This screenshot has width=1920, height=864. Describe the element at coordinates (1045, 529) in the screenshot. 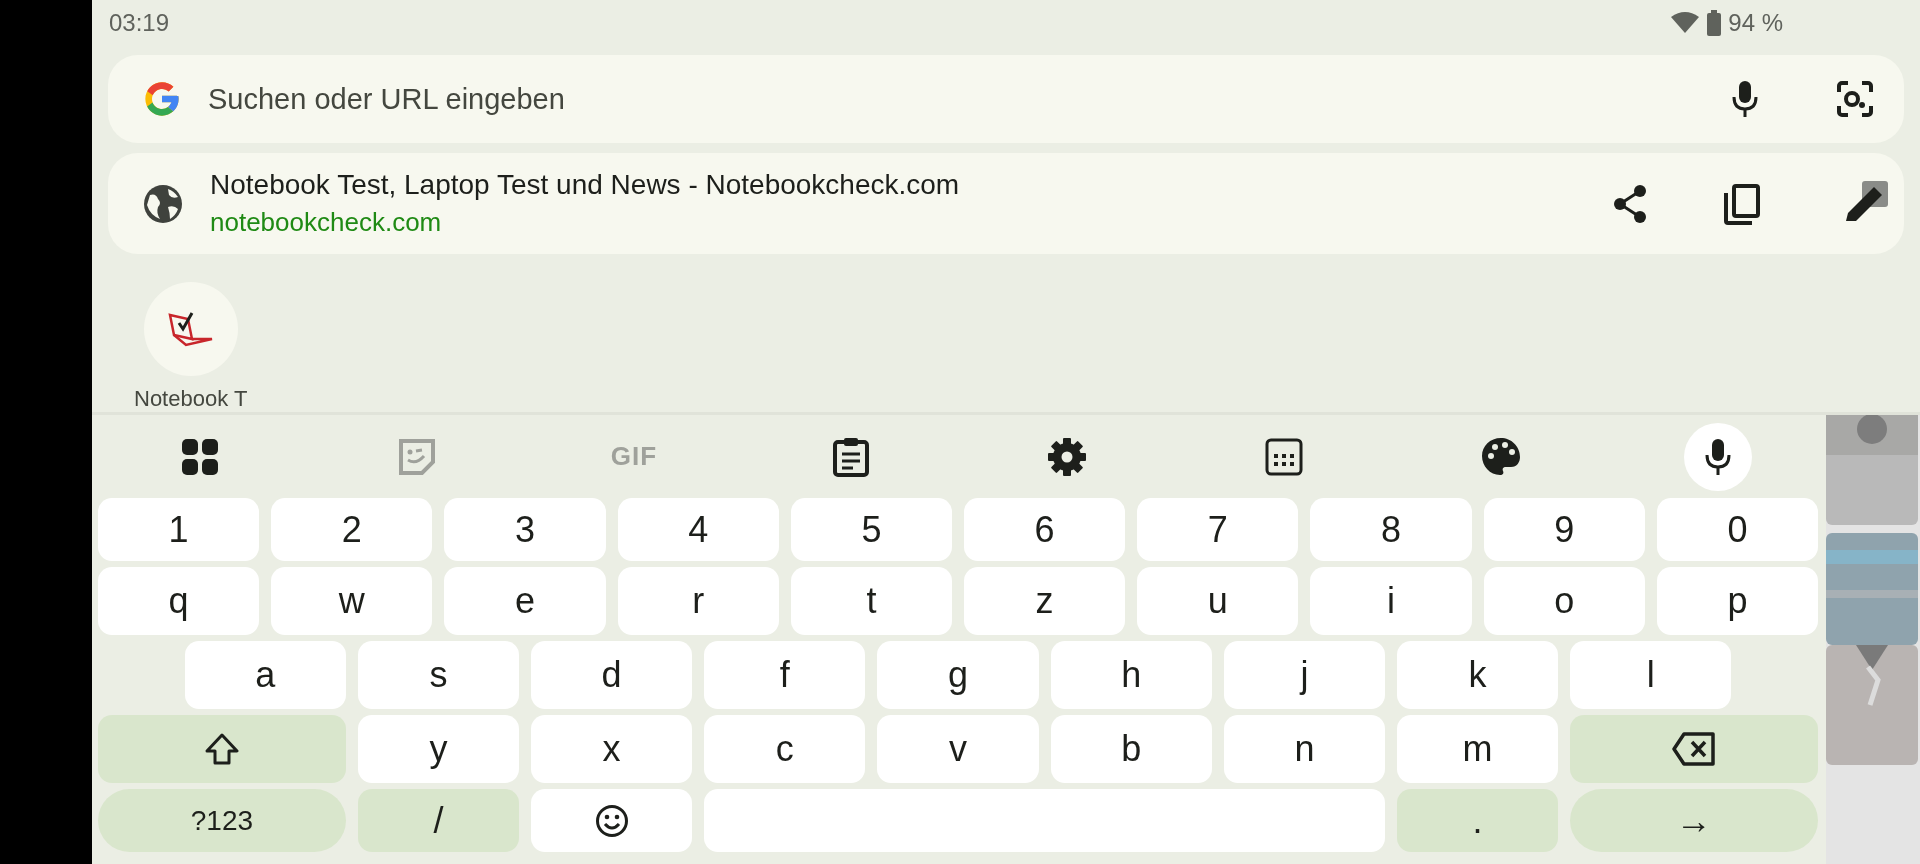

I see `keyboard-key: 6` at that location.